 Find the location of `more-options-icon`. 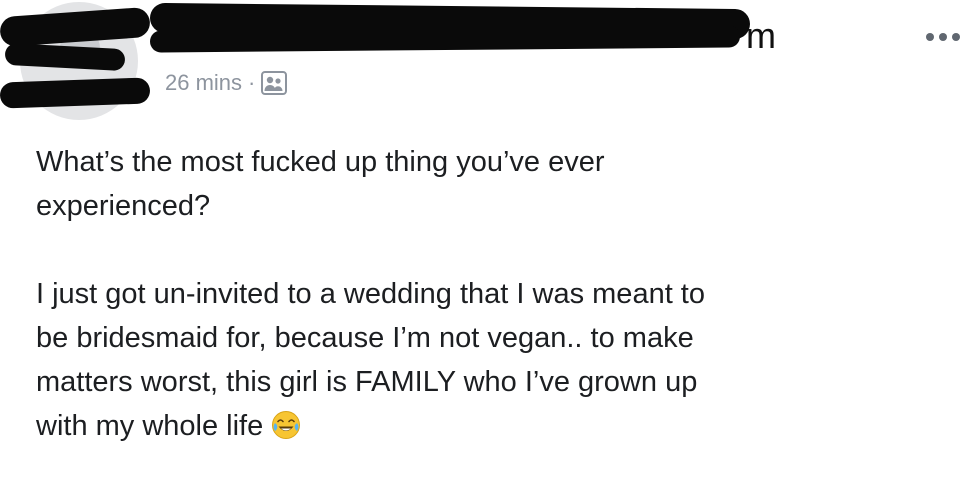

more-options-icon is located at coordinates (945, 37).